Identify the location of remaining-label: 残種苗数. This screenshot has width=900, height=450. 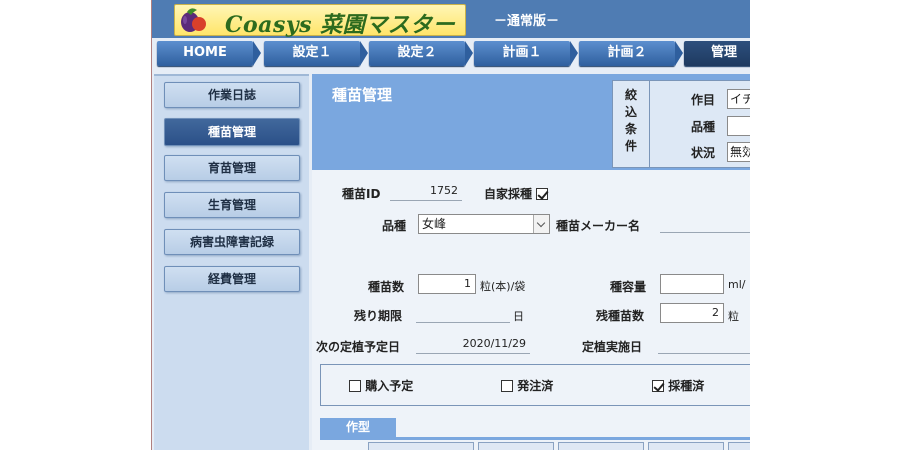
(620, 316).